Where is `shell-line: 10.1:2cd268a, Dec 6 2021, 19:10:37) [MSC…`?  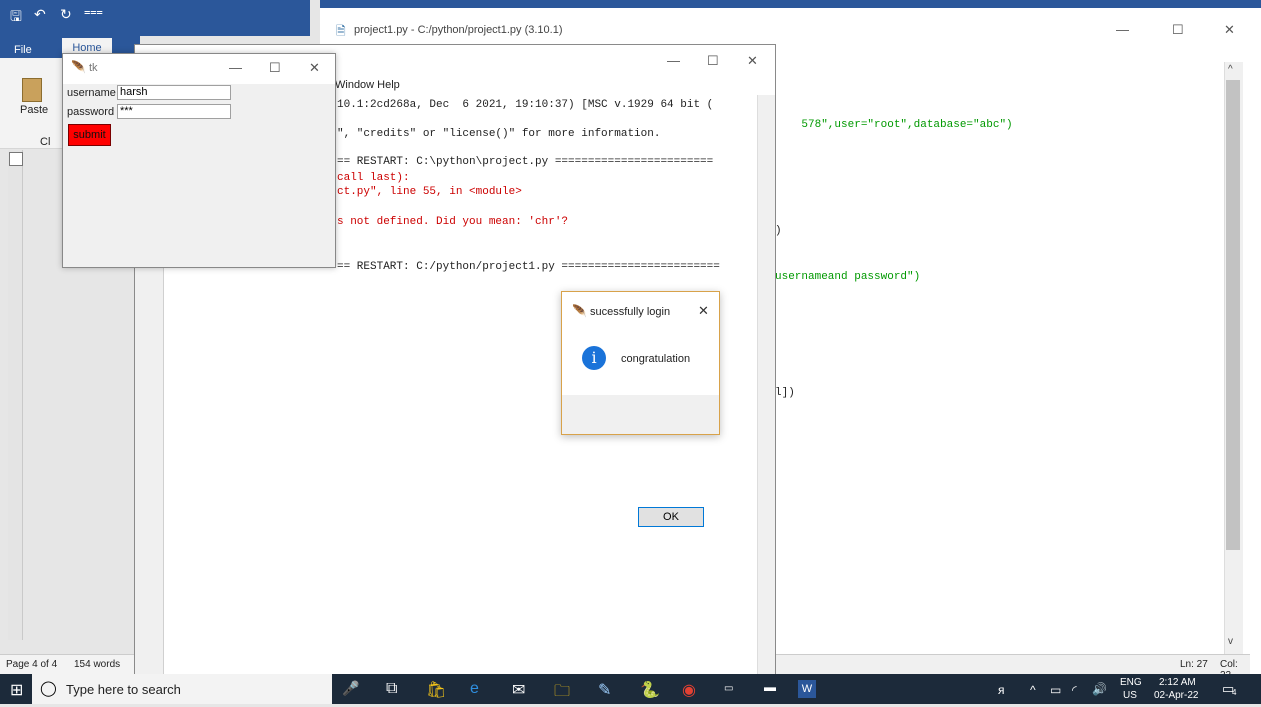
shell-line: 10.1:2cd268a, Dec 6 2021, 19:10:37) [MSC… is located at coordinates (525, 105).